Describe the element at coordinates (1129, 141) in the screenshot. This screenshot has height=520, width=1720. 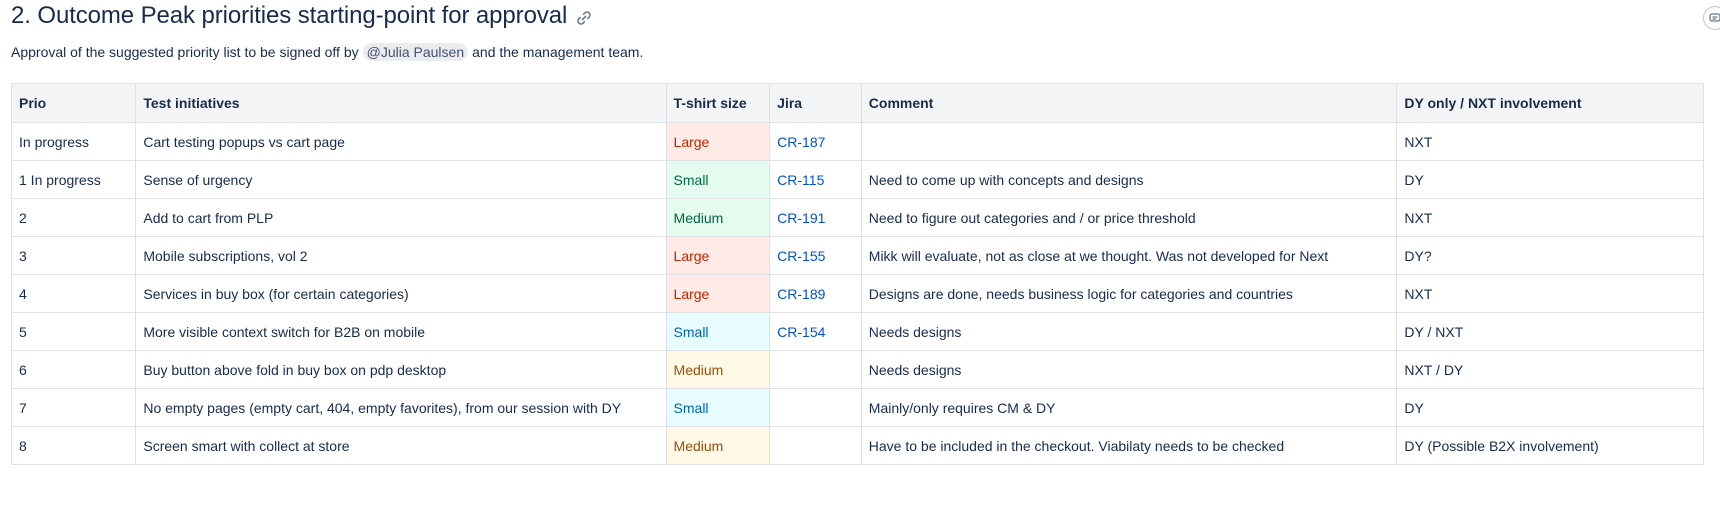
I see `comment-cell` at that location.